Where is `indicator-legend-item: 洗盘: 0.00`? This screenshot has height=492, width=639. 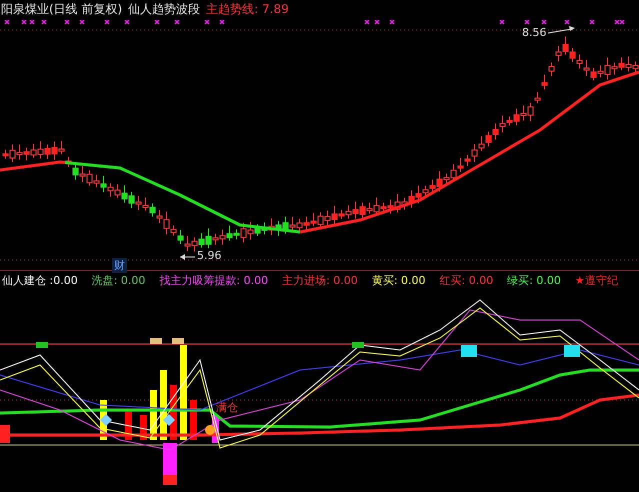
indicator-legend-item: 洗盘: 0.00 is located at coordinates (119, 280).